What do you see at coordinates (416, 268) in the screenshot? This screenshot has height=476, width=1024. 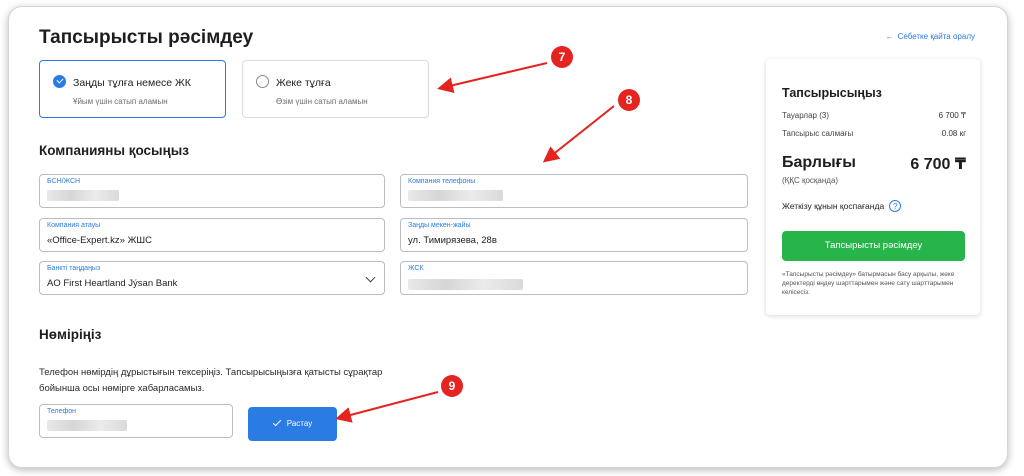 I see `iban-label: ЖСК` at bounding box center [416, 268].